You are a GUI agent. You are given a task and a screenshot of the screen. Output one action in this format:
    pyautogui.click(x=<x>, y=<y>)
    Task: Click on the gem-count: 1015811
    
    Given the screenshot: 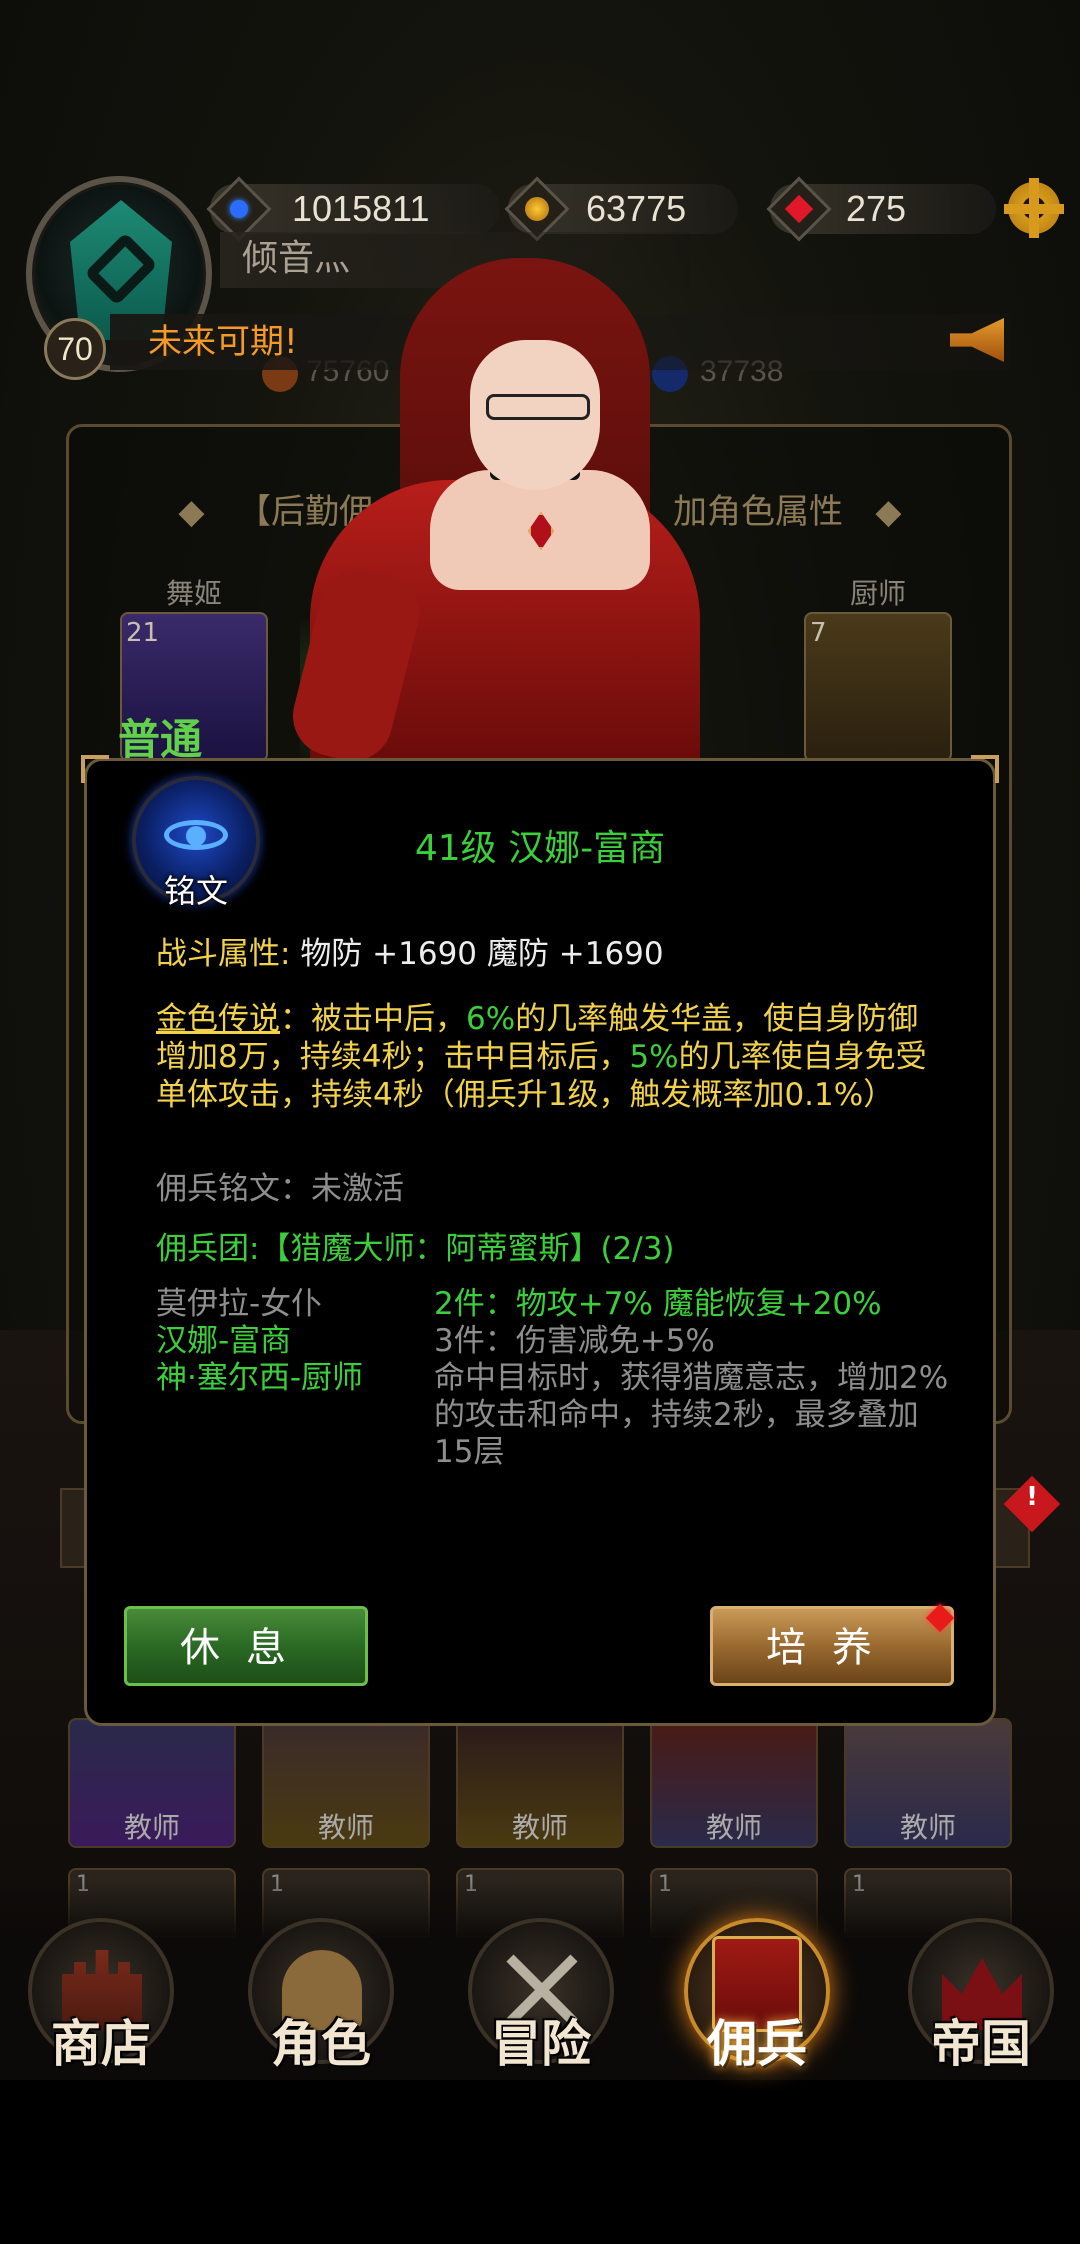 What is the action you would take?
    pyautogui.click(x=361, y=208)
    